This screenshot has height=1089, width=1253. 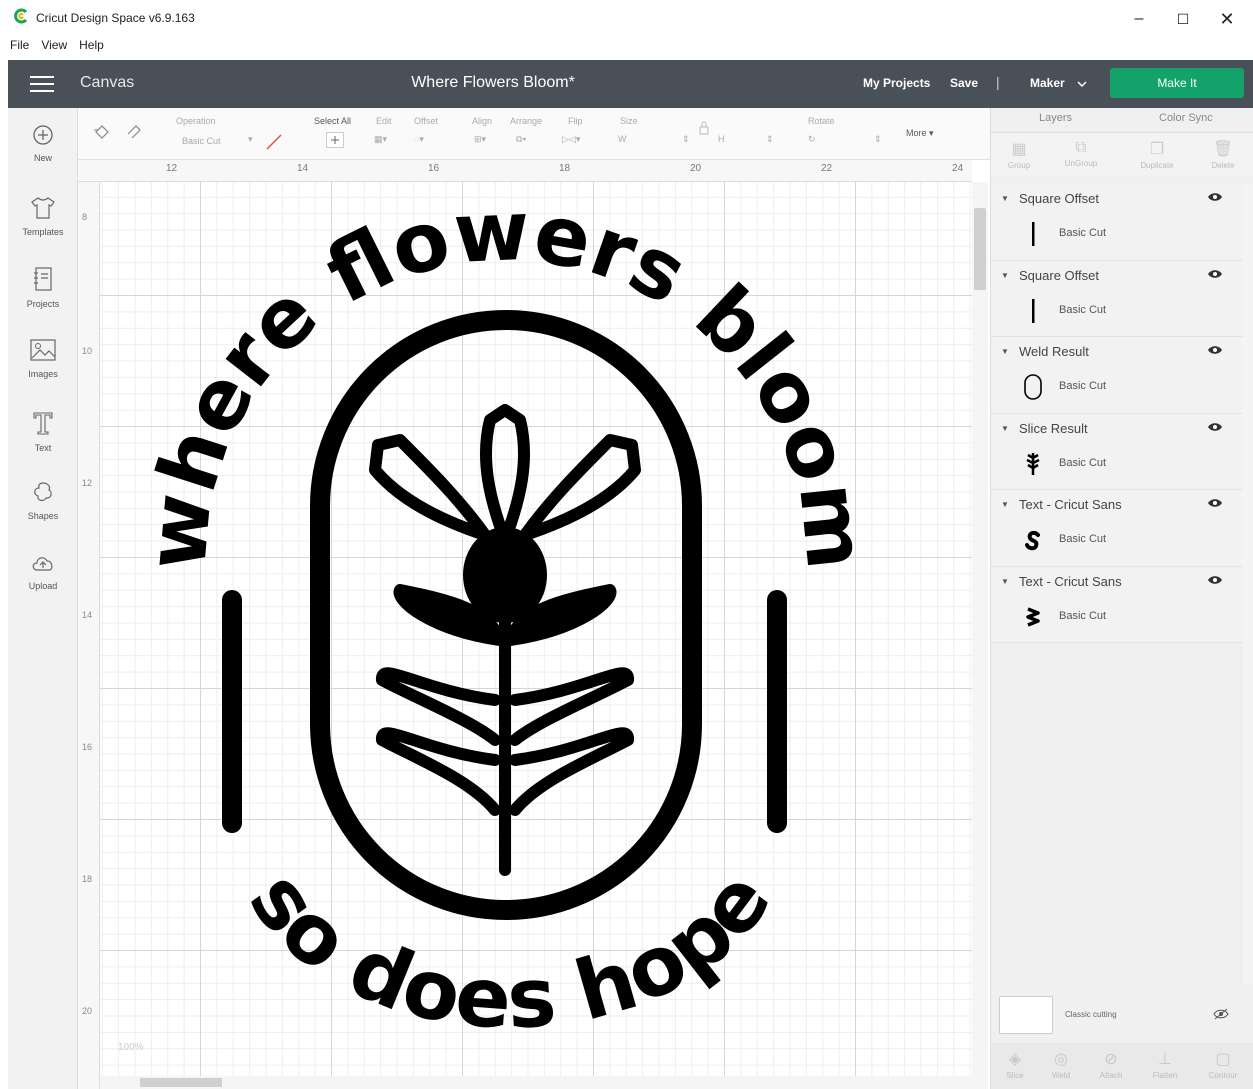 I want to click on slice-icon: ◈, so click(x=1015, y=1059).